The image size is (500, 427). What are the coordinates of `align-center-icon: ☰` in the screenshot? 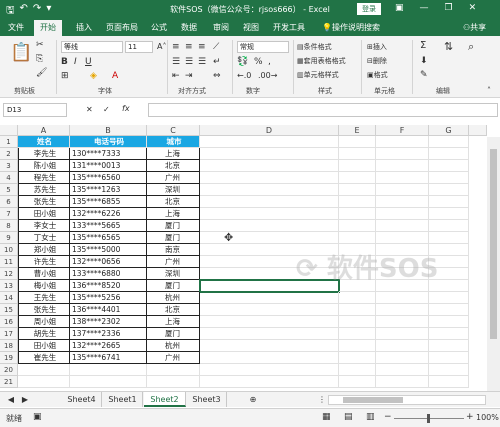 It's located at (189, 62).